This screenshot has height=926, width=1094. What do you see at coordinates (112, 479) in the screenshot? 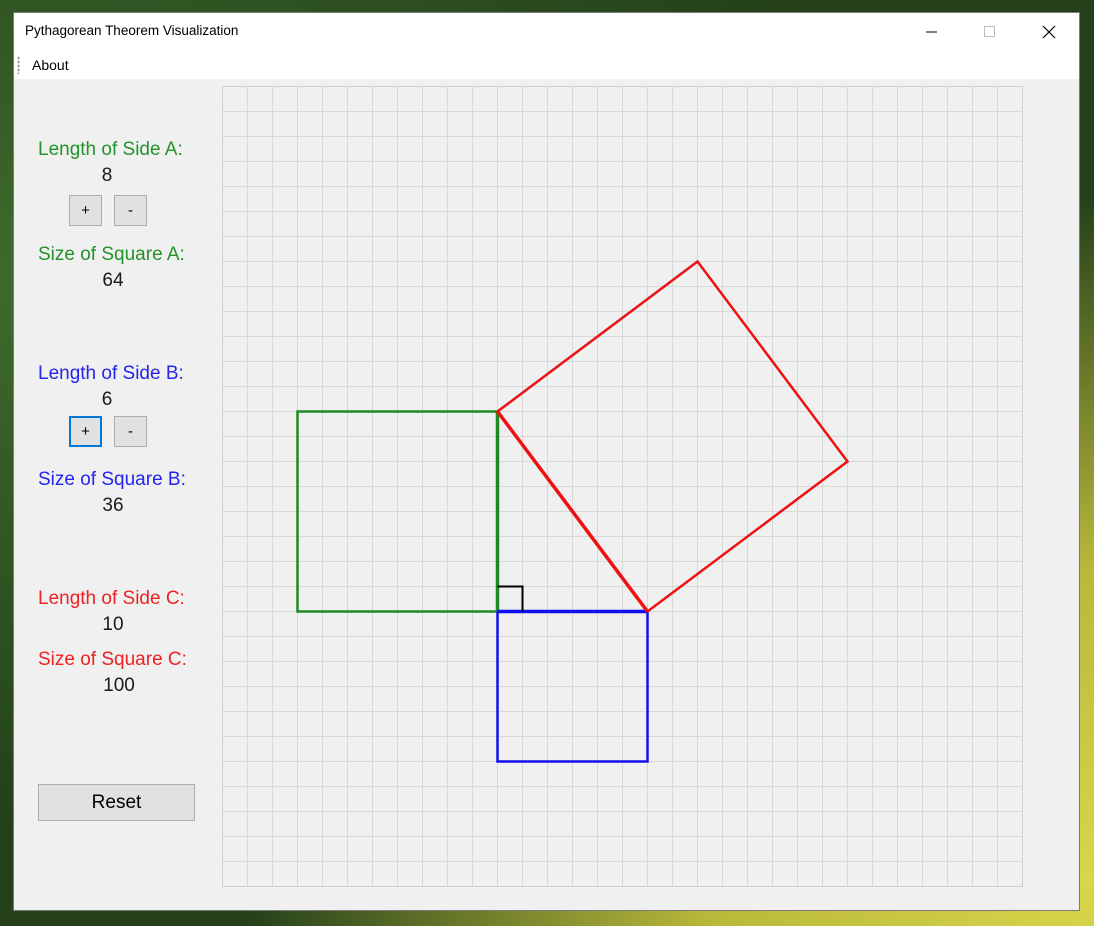
I see `side-b-square-label: Size of Square B:` at bounding box center [112, 479].